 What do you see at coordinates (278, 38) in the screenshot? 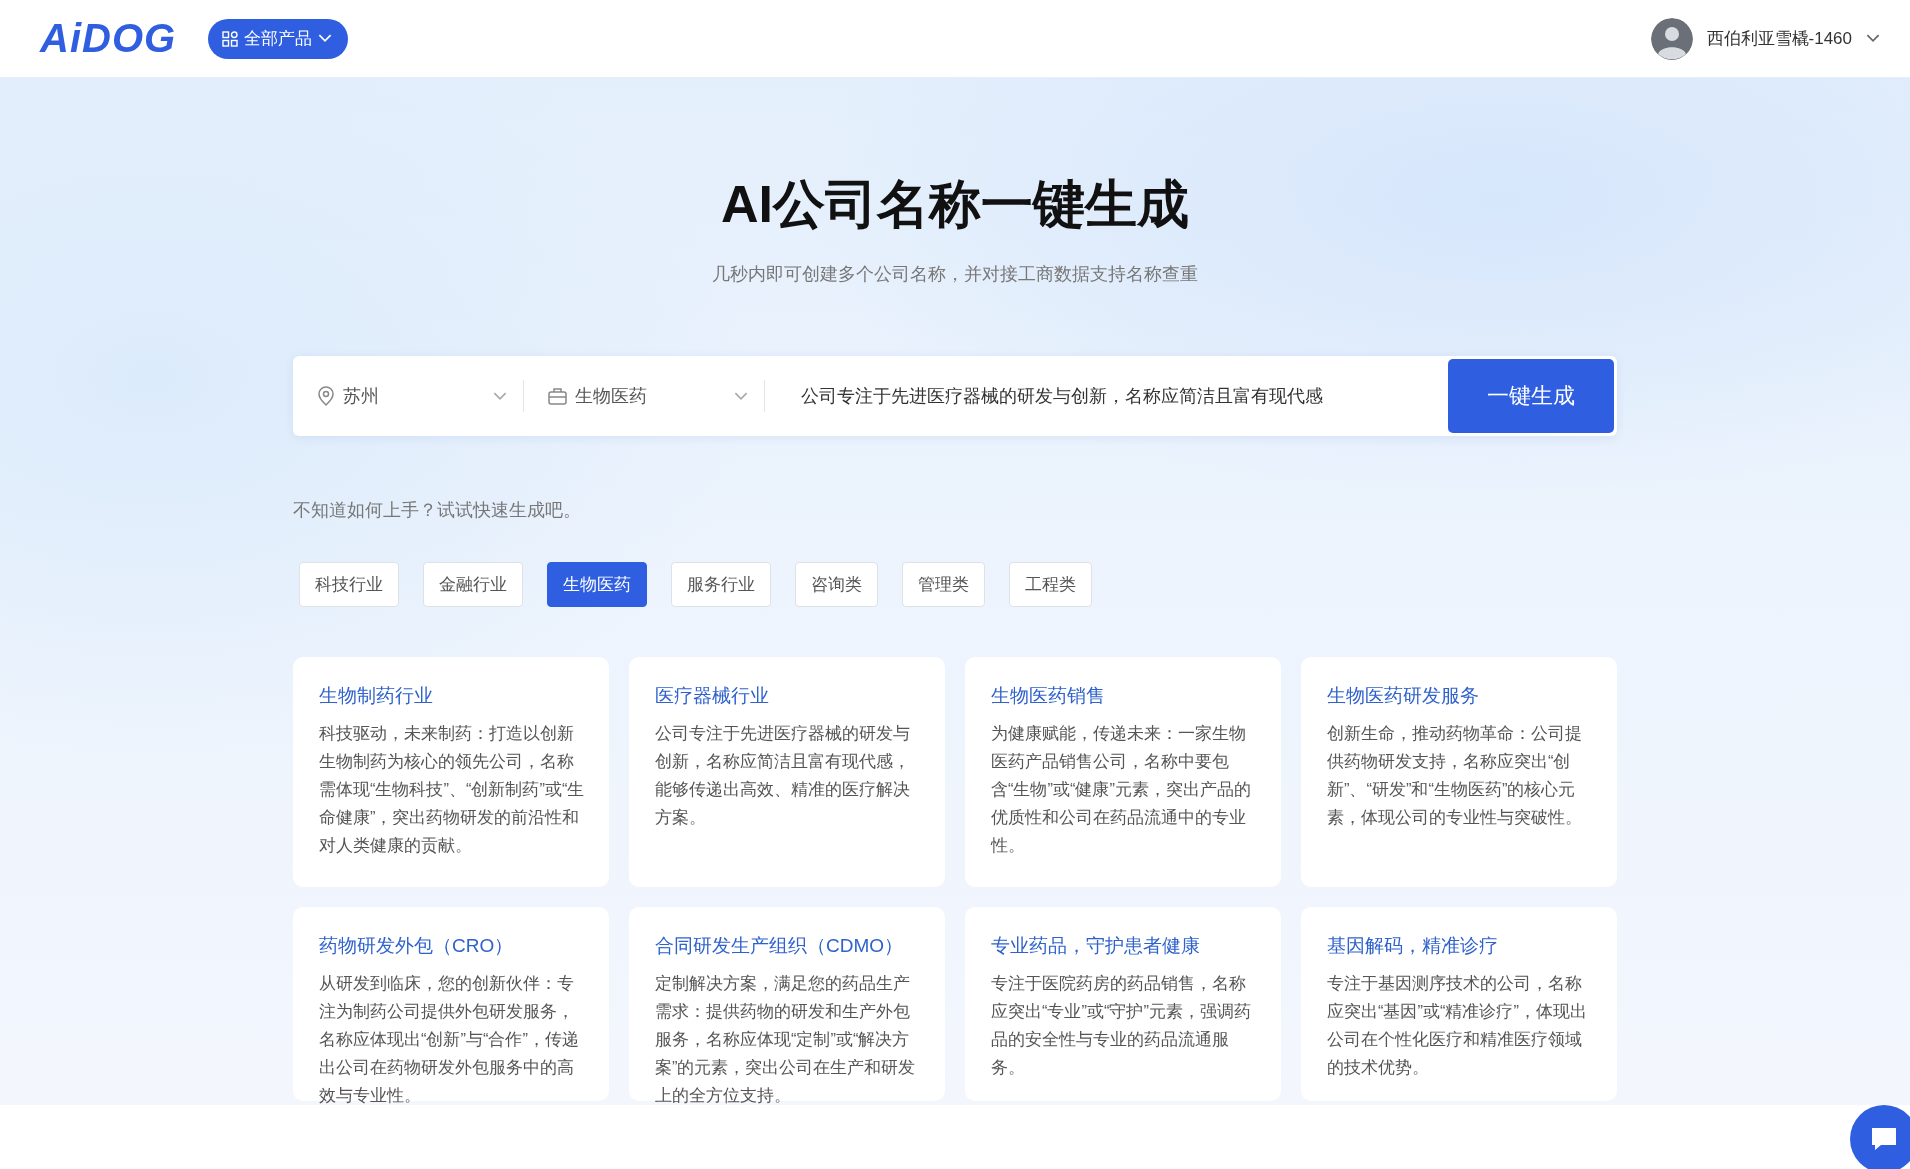
I see `all-products-button: 全部产品` at bounding box center [278, 38].